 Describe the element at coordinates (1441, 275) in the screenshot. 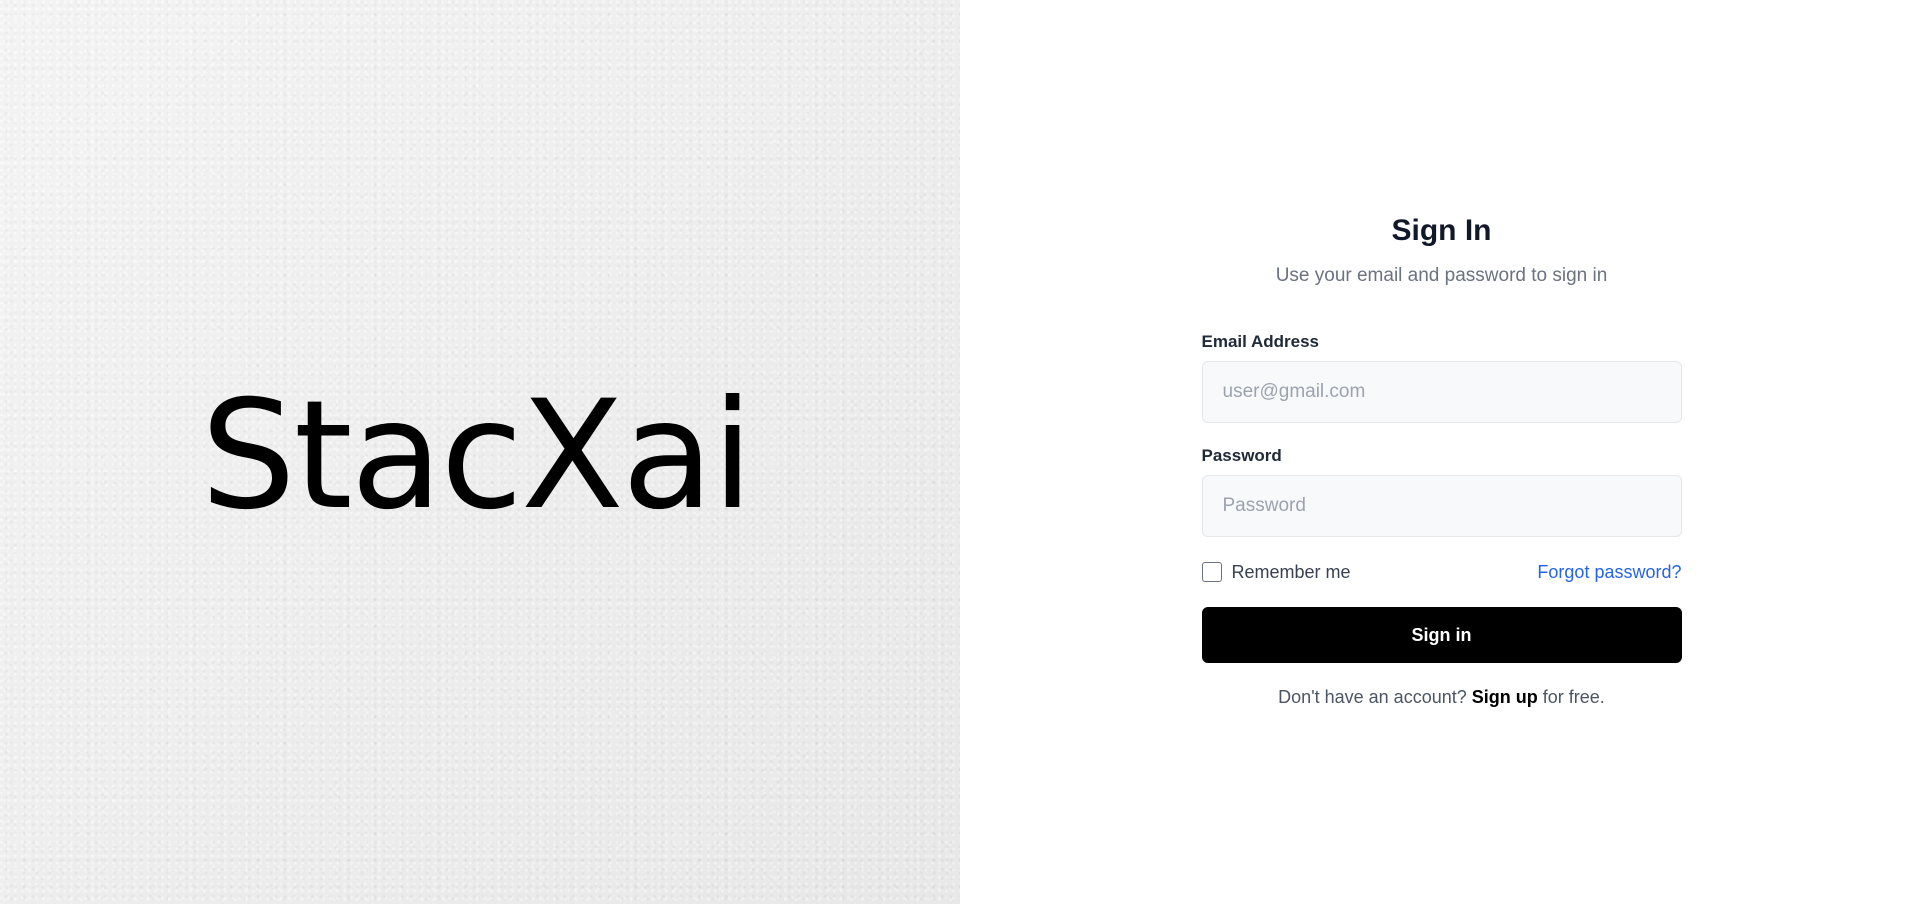

I see `page-subtitle: Use your email and password to sign in` at that location.